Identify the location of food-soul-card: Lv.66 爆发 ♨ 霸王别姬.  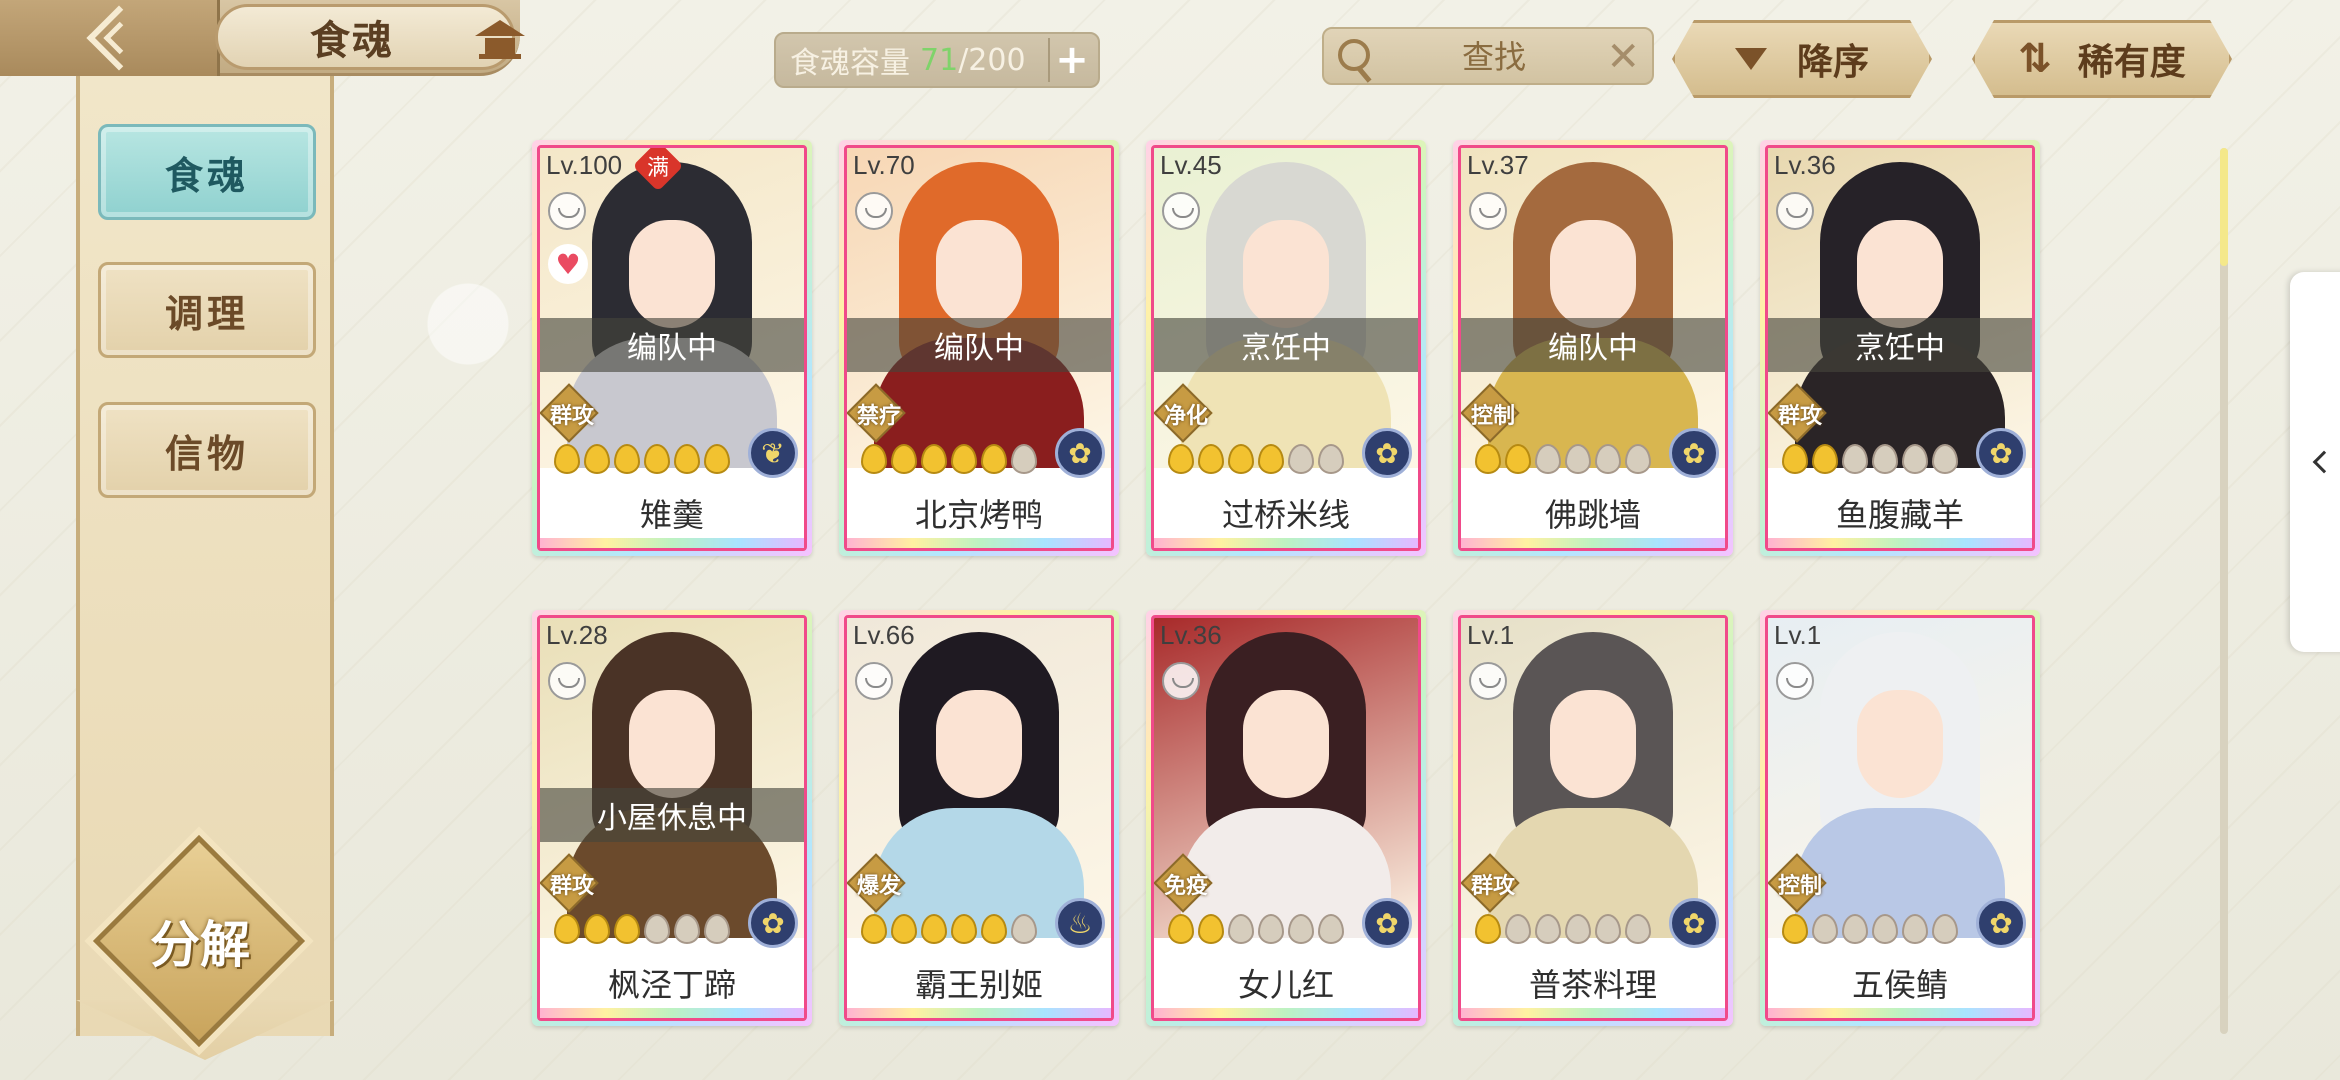
(979, 818).